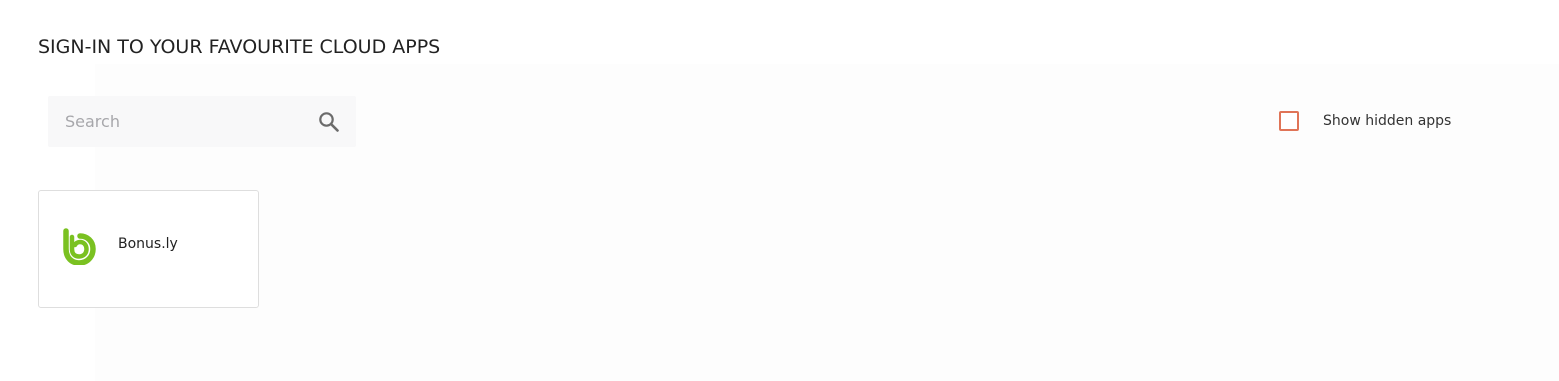  What do you see at coordinates (78, 246) in the screenshot?
I see `bonusly-logo-icon` at bounding box center [78, 246].